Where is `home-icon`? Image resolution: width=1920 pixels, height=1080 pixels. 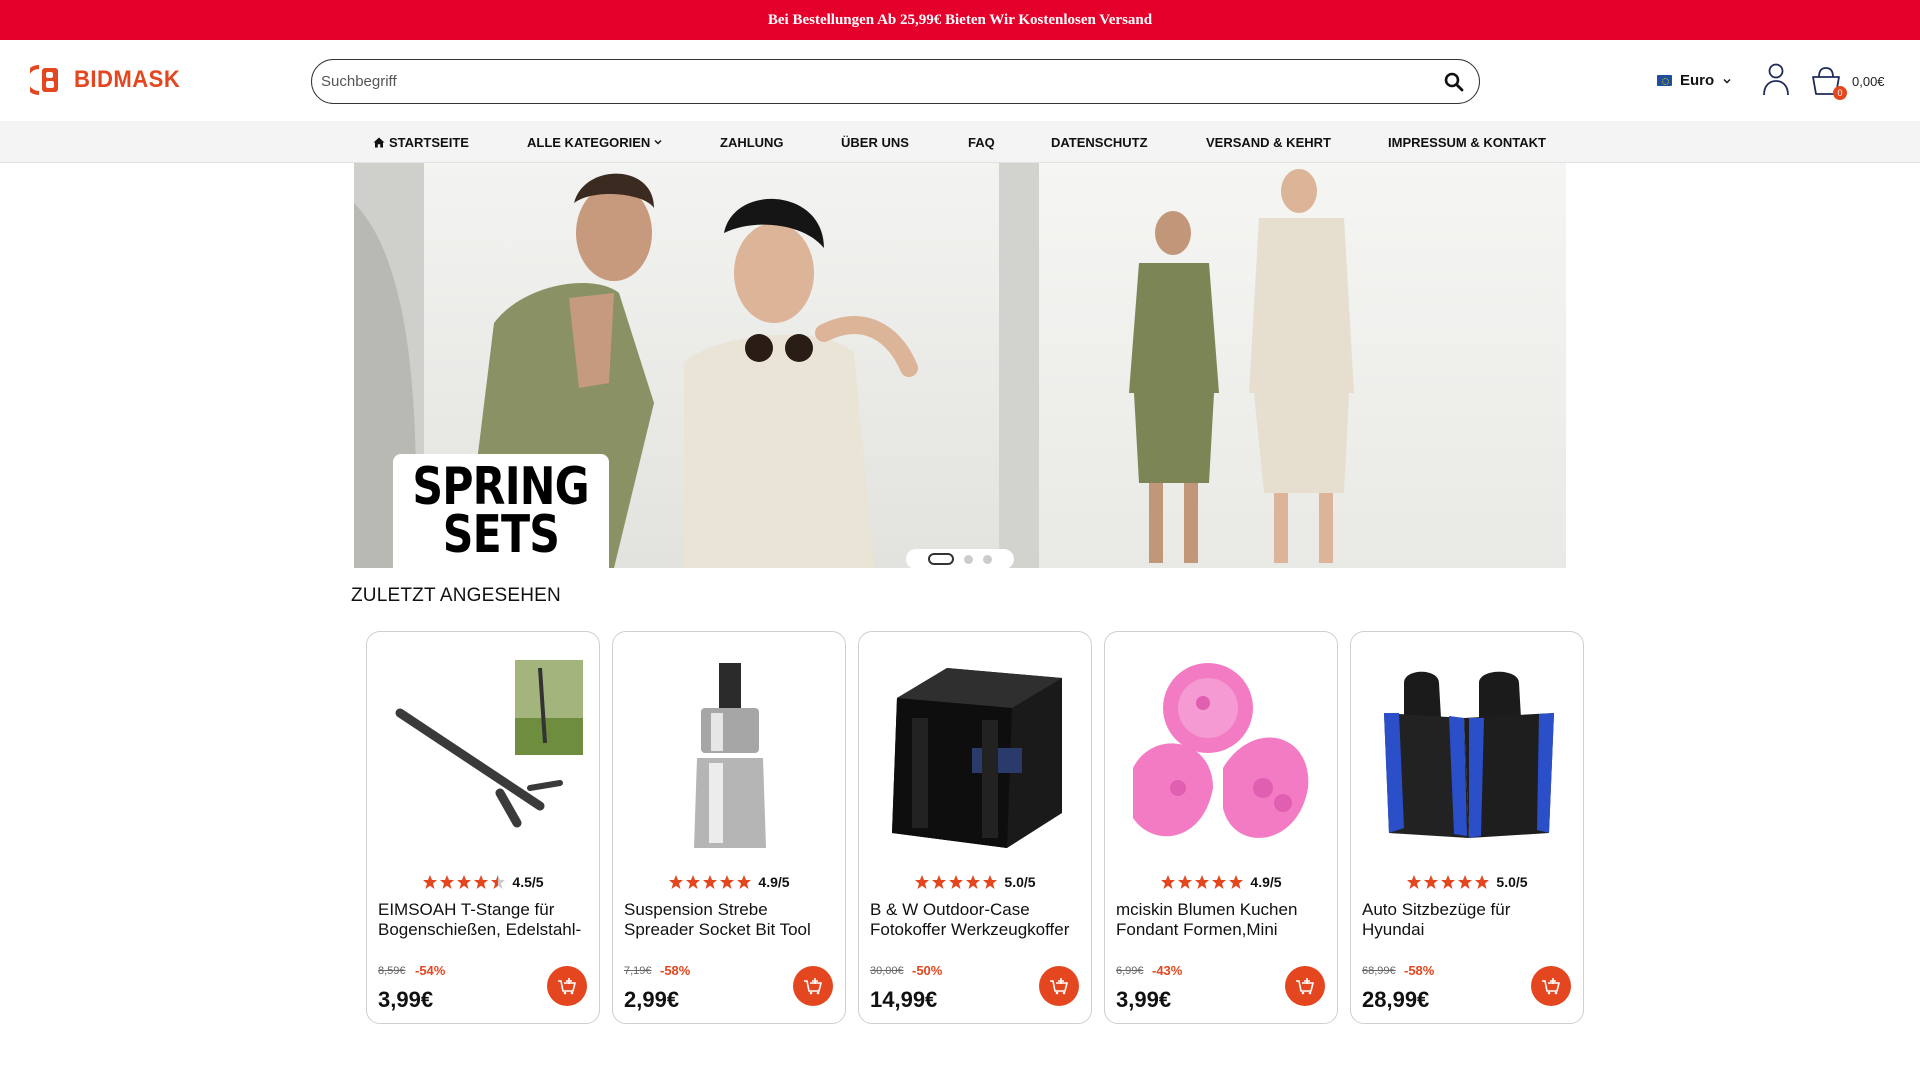
home-icon is located at coordinates (379, 142).